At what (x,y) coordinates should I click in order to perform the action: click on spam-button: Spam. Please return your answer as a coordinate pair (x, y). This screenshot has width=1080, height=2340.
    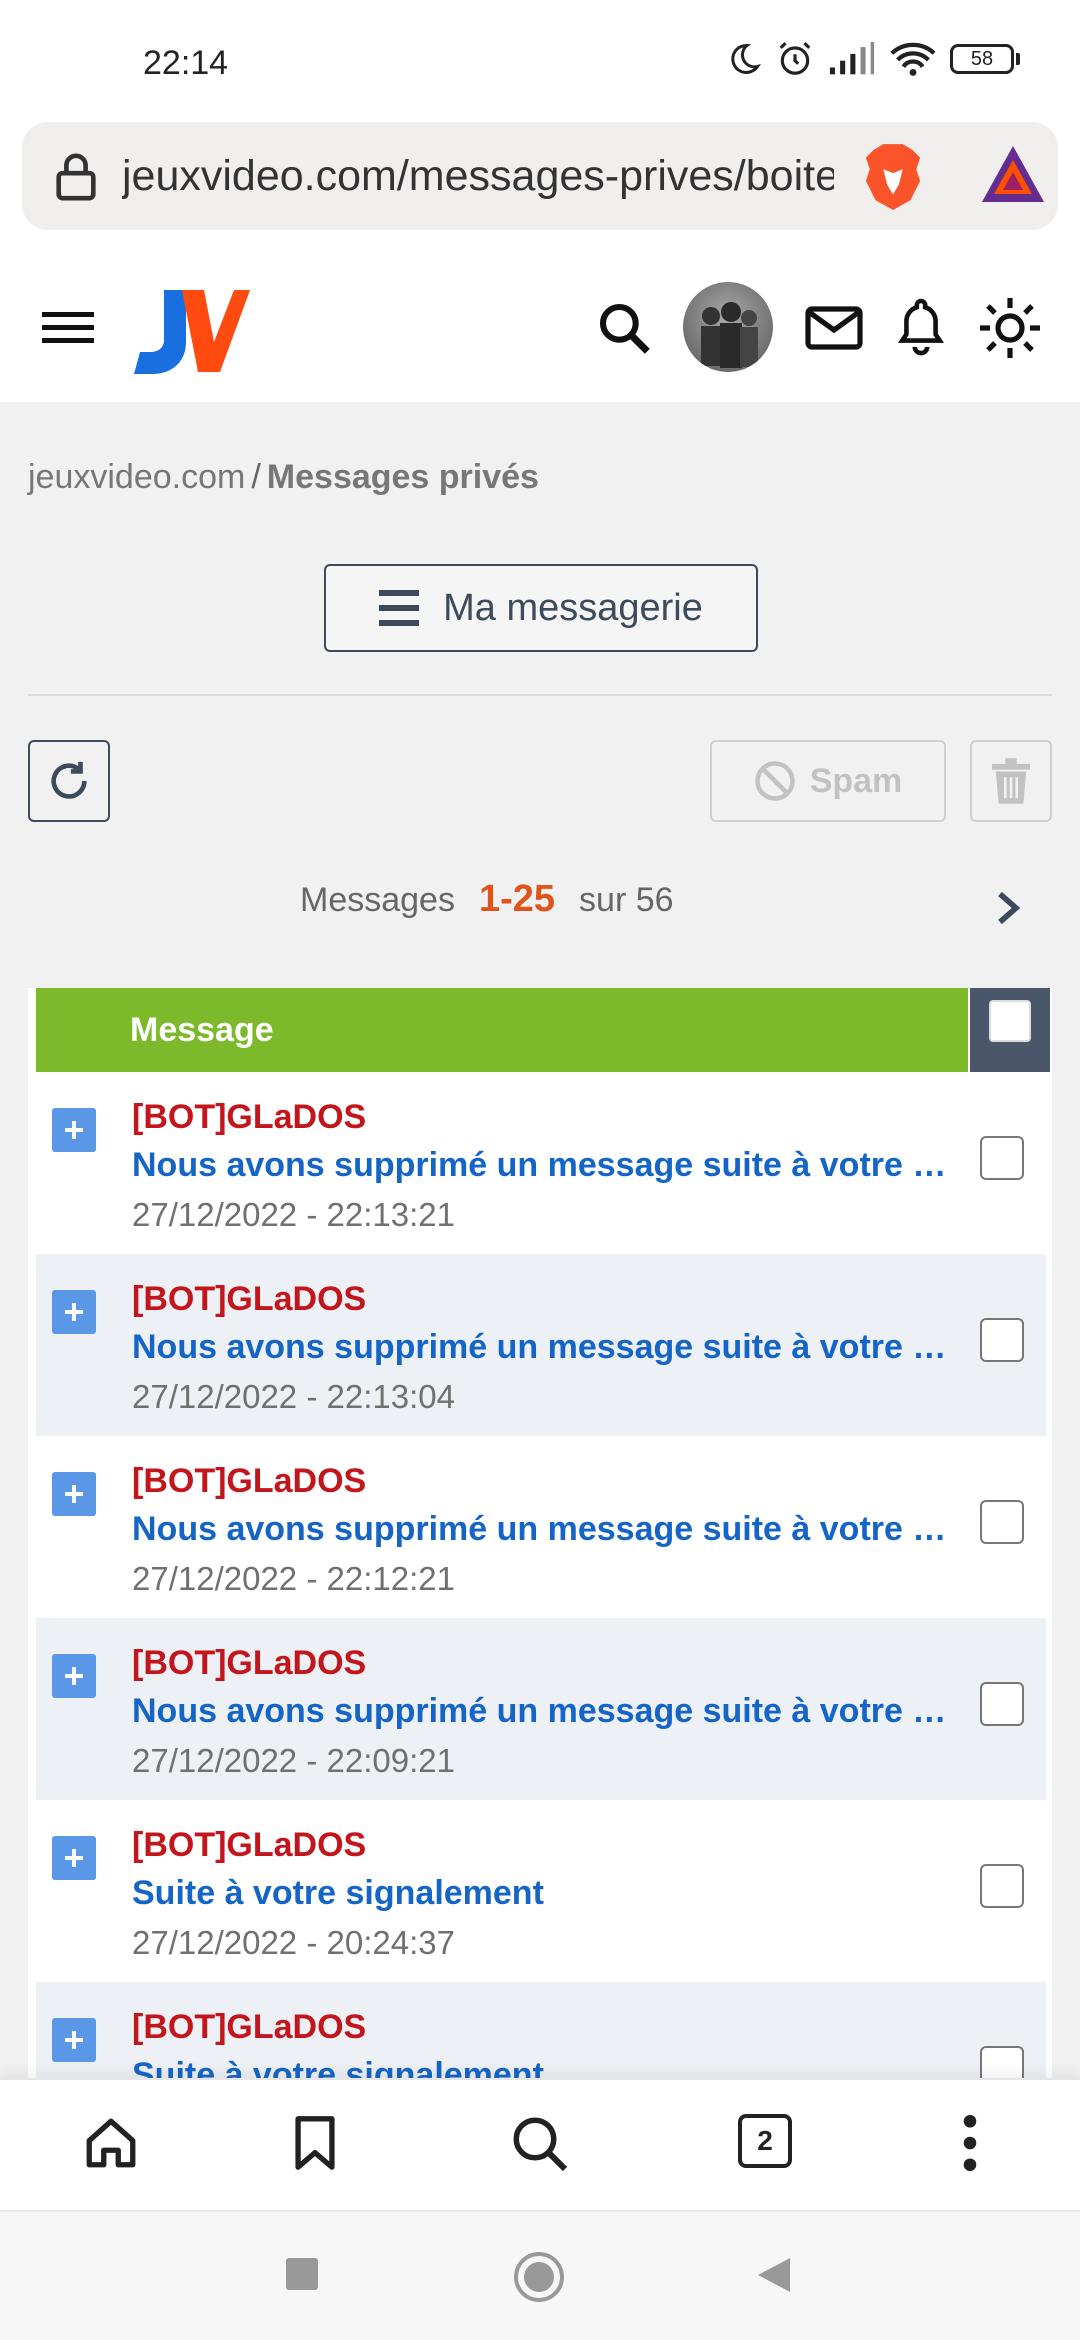
    Looking at the image, I should click on (828, 781).